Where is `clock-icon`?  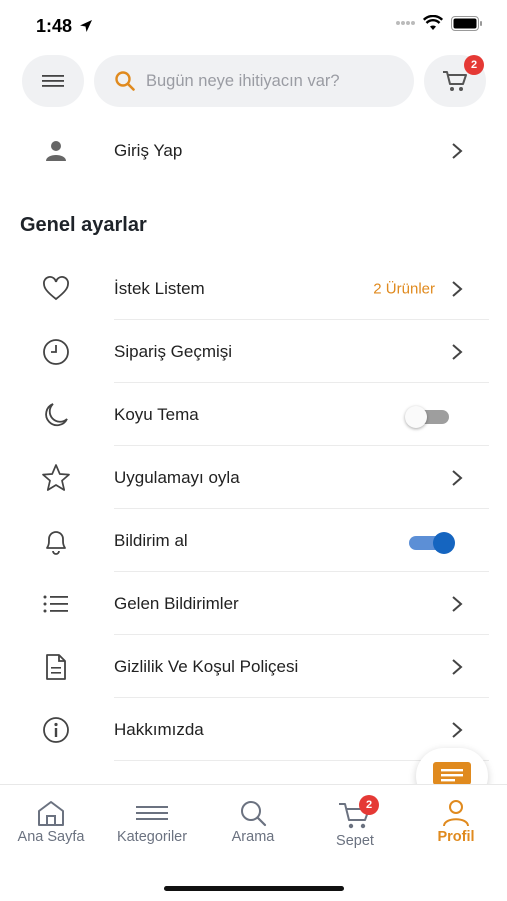 clock-icon is located at coordinates (56, 352).